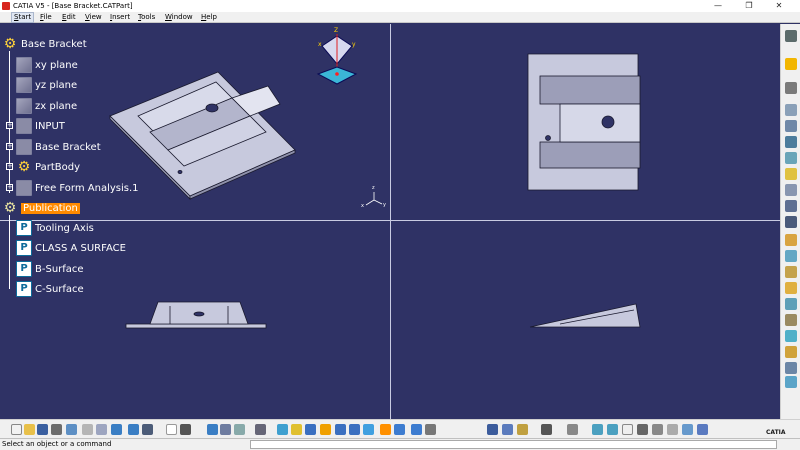 The image size is (800, 450). Describe the element at coordinates (584, 122) in the screenshot. I see `top-view-part` at that location.